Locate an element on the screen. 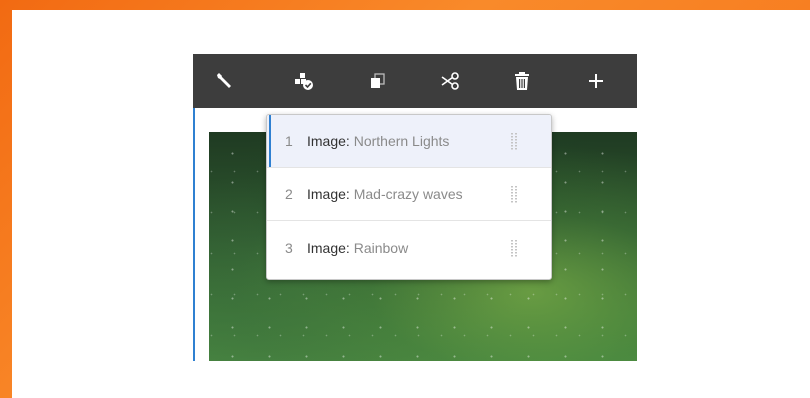 This screenshot has width=810, height=398. item-number: 3 is located at coordinates (289, 247).